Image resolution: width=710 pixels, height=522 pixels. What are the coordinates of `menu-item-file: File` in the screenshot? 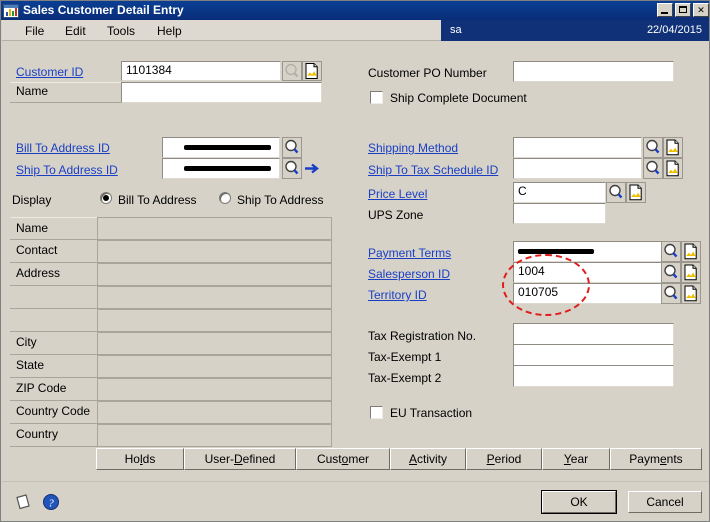 It's located at (34, 31).